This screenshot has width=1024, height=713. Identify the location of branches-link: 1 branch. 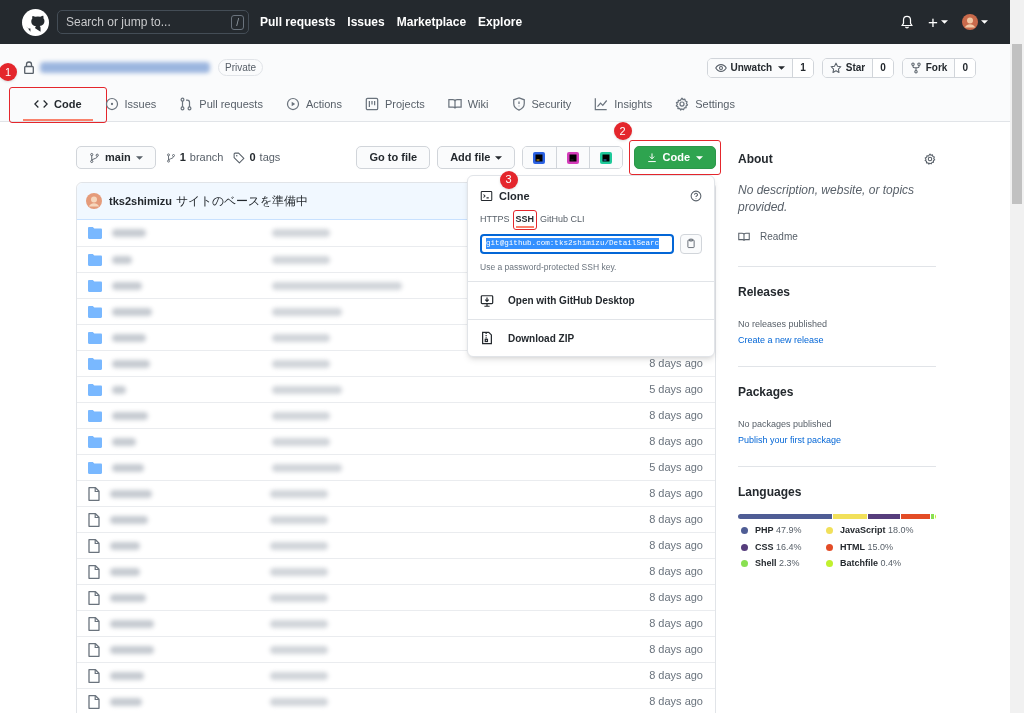
(194, 157).